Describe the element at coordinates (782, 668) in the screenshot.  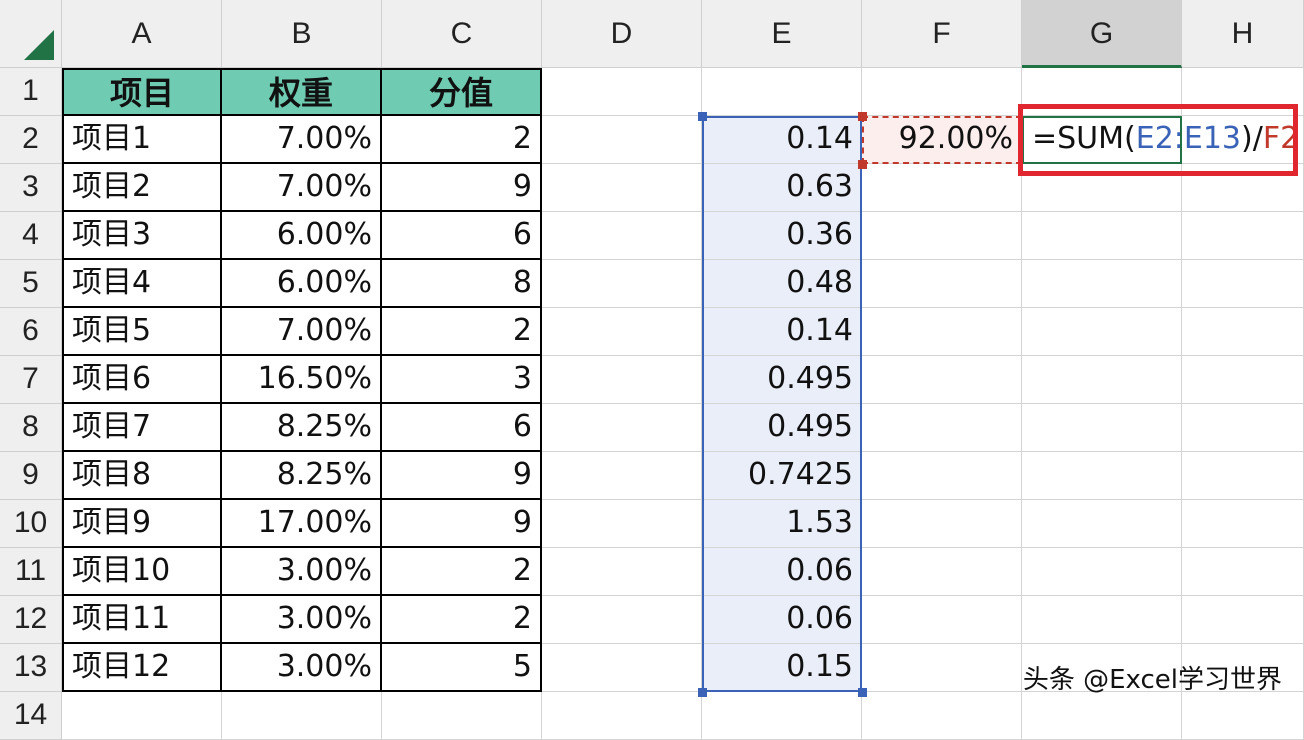
I see `cell-e13: 0.15` at that location.